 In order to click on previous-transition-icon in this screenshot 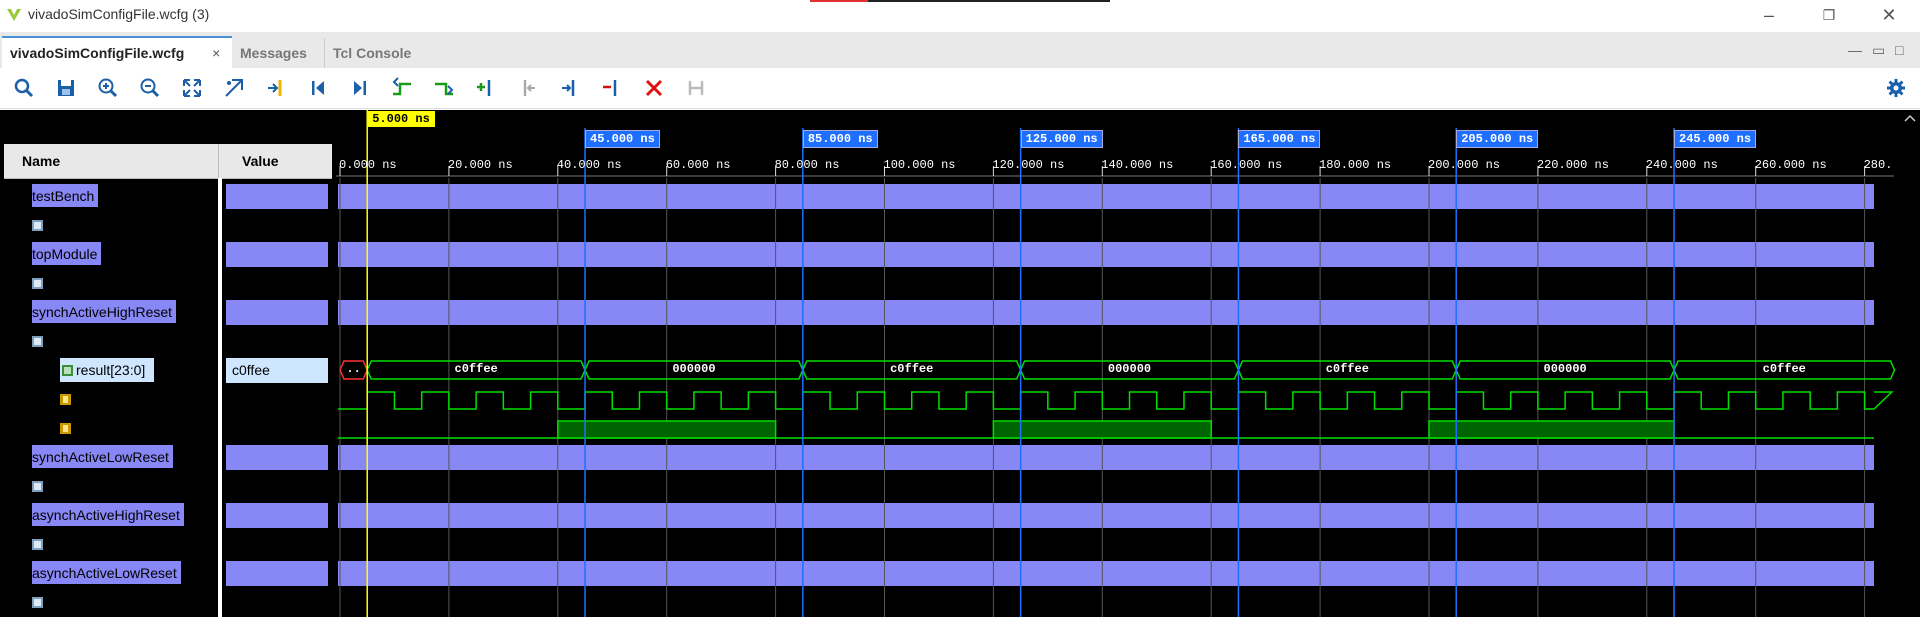, I will do `click(402, 88)`.